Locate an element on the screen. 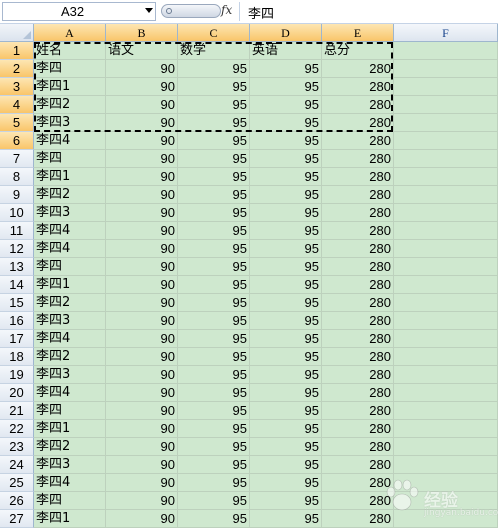  cell-b4: 90 is located at coordinates (142, 105).